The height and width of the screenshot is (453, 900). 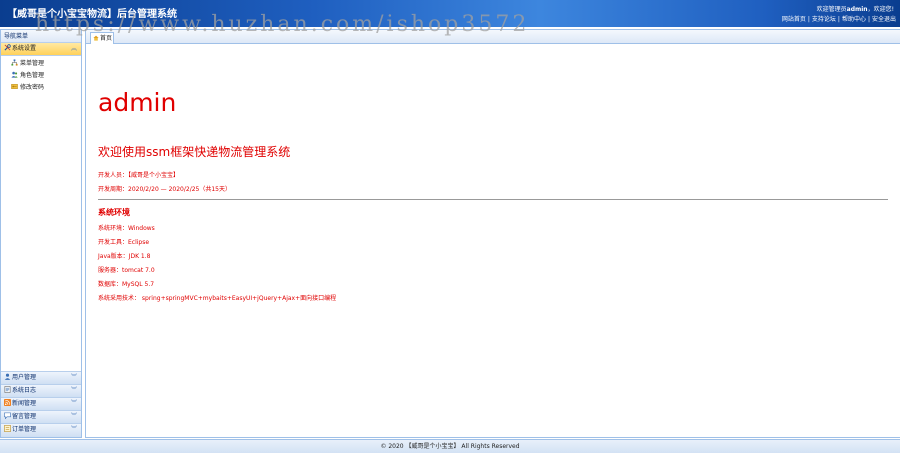 What do you see at coordinates (74, 49) in the screenshot?
I see `chevron-up-icon: ︽` at bounding box center [74, 49].